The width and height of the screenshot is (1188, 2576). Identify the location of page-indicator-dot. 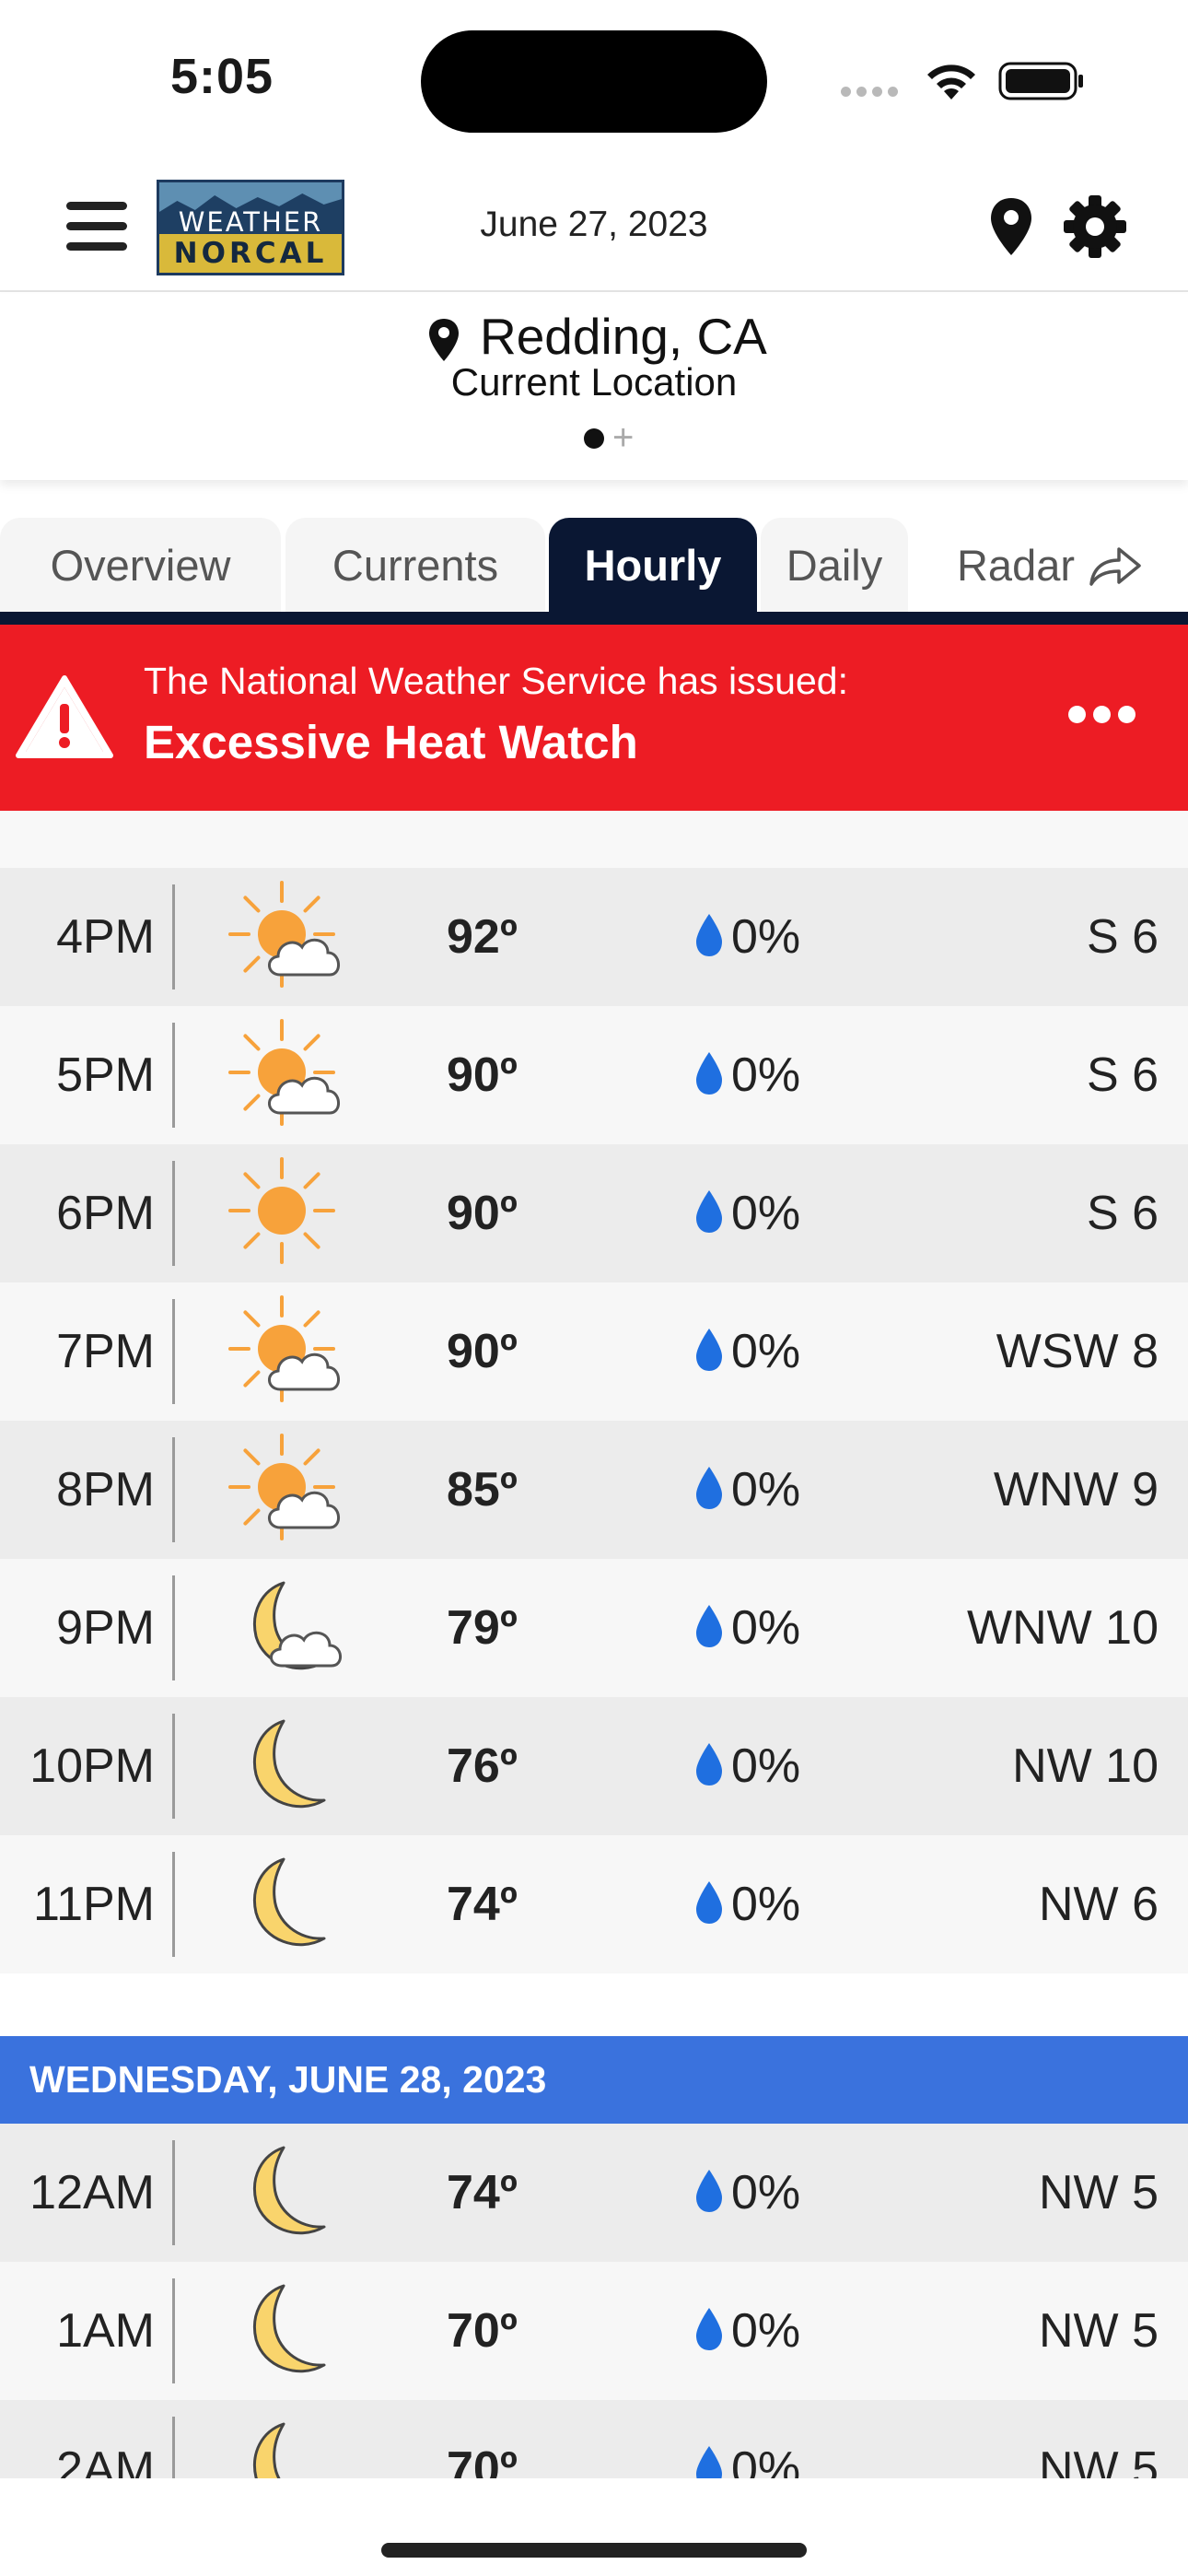
(594, 438).